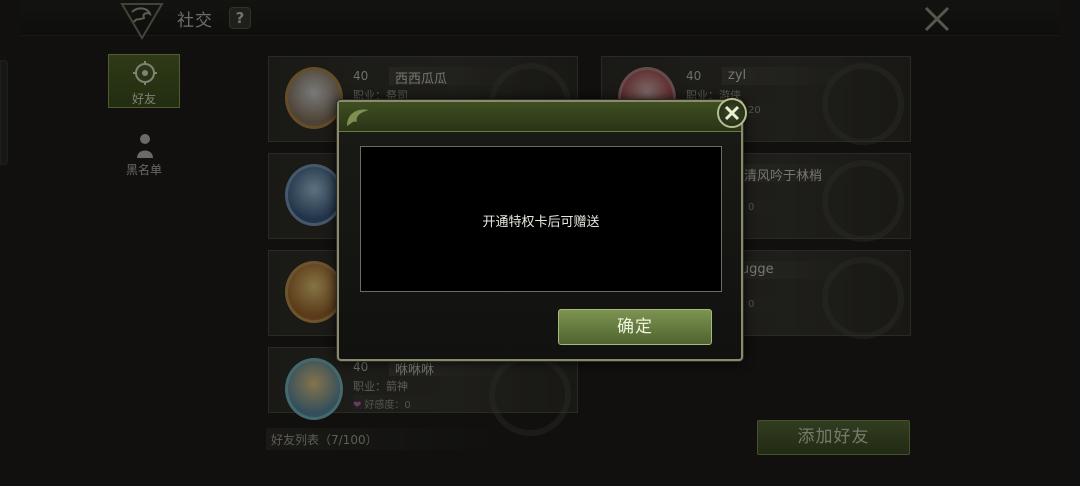 The height and width of the screenshot is (486, 1080). Describe the element at coordinates (540, 117) in the screenshot. I see `dialog-header` at that location.